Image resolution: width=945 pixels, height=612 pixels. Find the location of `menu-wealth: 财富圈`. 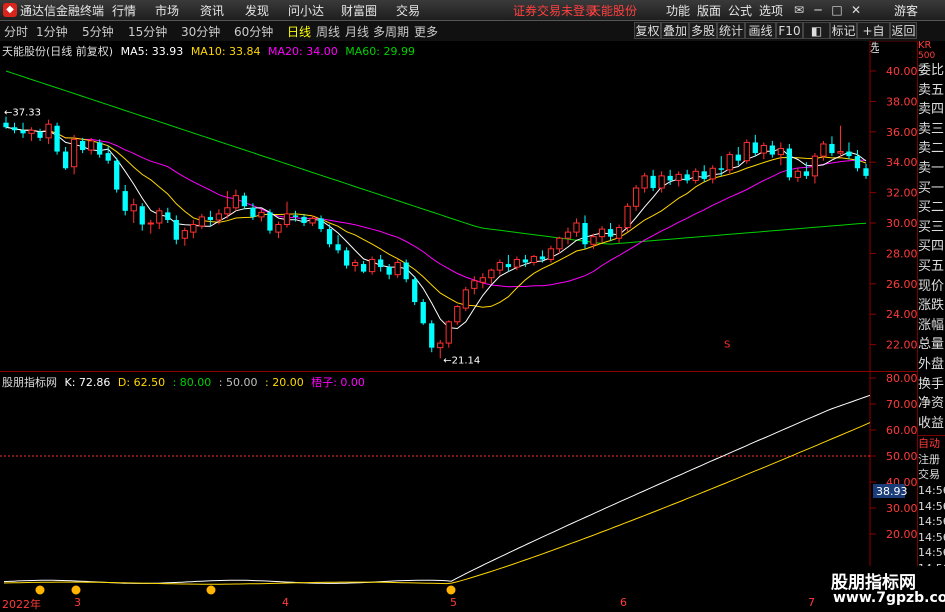

menu-wealth: 财富圈 is located at coordinates (359, 10).